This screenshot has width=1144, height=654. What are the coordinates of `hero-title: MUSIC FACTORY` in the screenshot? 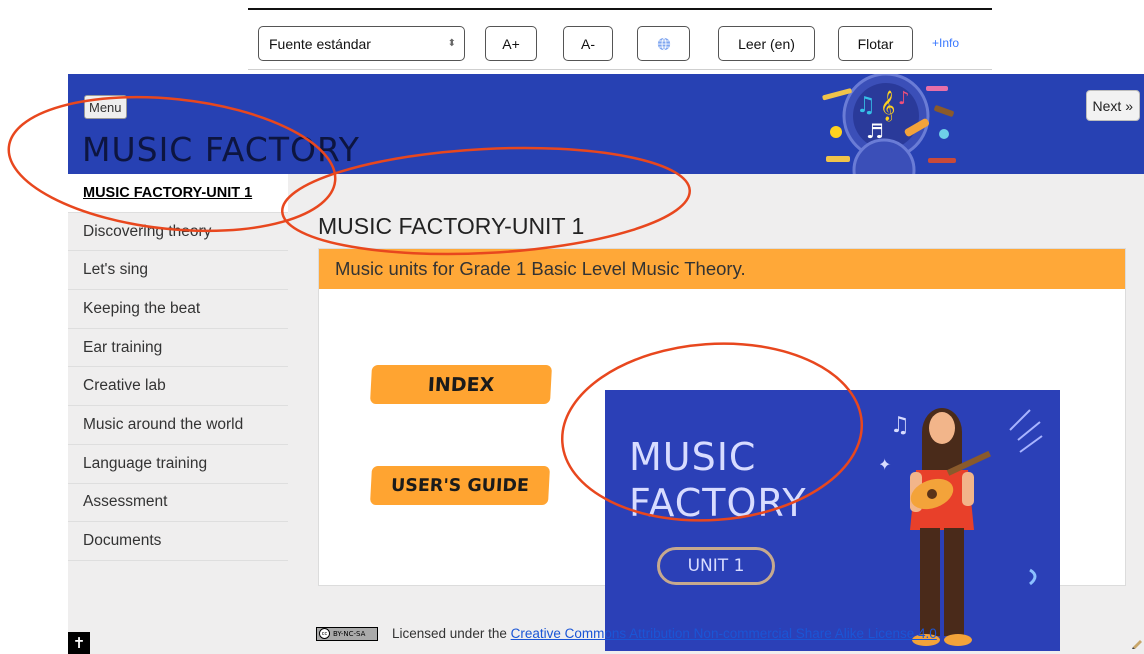 It's located at (718, 480).